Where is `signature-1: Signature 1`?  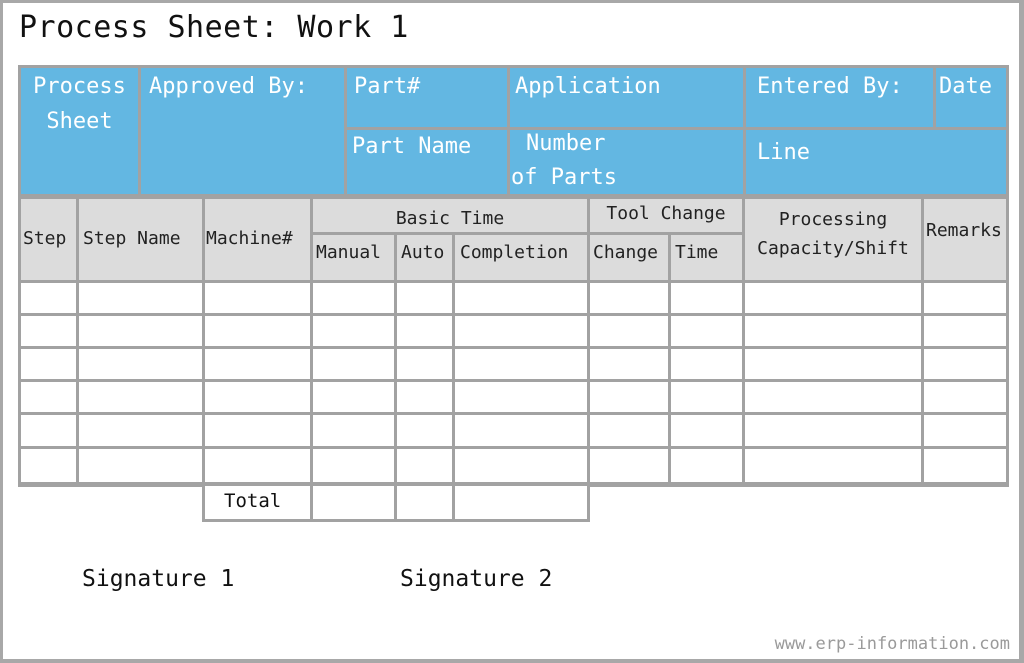
signature-1: Signature 1 is located at coordinates (158, 579).